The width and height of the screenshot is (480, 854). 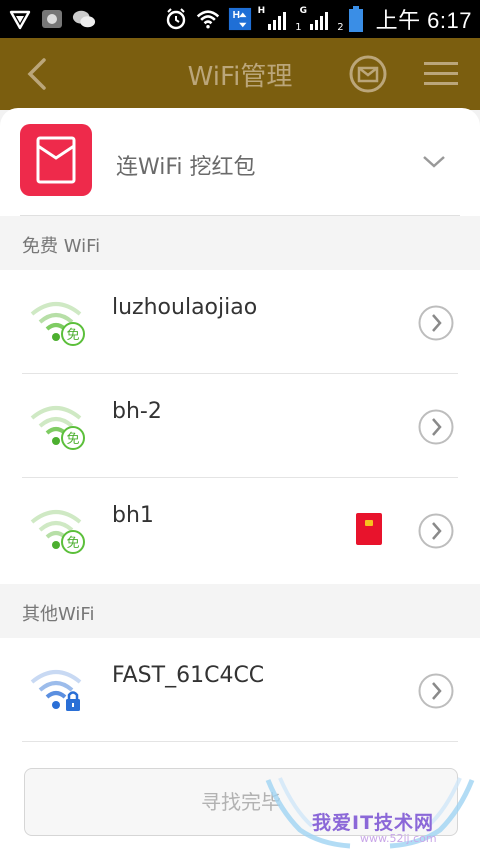 I want to click on wifi-ssid: bh-2, so click(x=137, y=411).